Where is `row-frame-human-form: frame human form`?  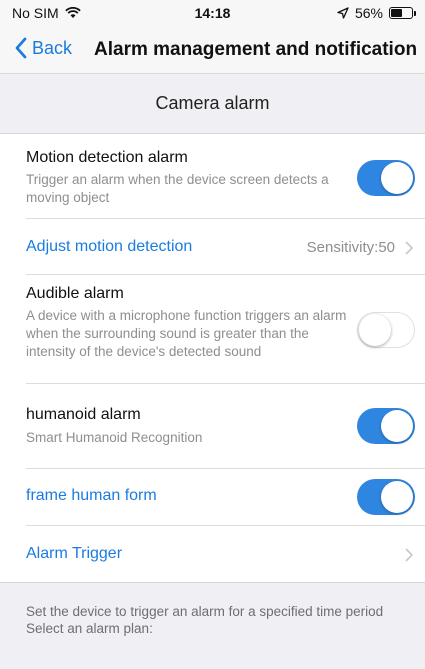 row-frame-human-form: frame human form is located at coordinates (212, 497).